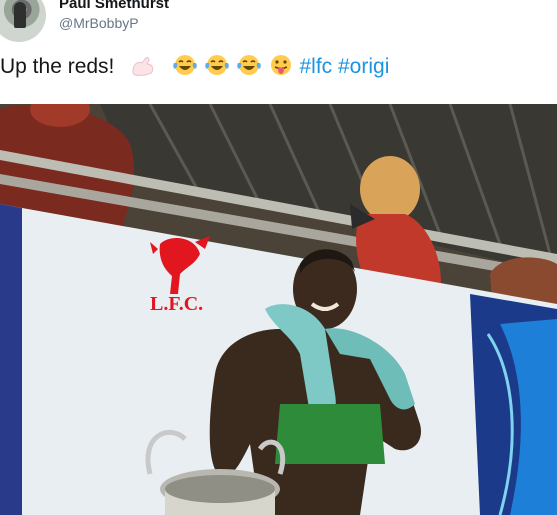 This screenshot has width=557, height=515. I want to click on tweet-header: Paul Smethurst @MrBobbyP, so click(278, 23).